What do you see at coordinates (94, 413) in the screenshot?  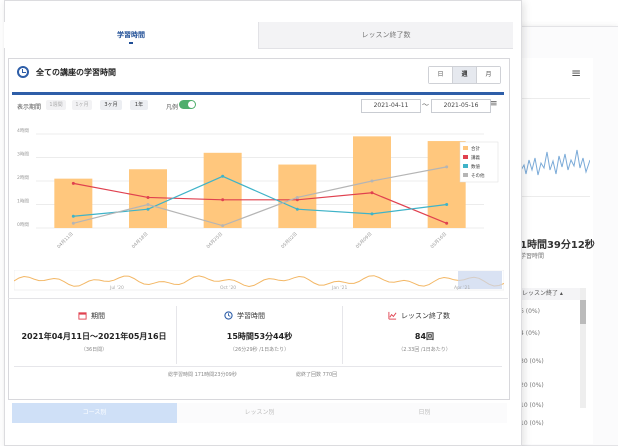 I see `tab-by-course: コース別` at bounding box center [94, 413].